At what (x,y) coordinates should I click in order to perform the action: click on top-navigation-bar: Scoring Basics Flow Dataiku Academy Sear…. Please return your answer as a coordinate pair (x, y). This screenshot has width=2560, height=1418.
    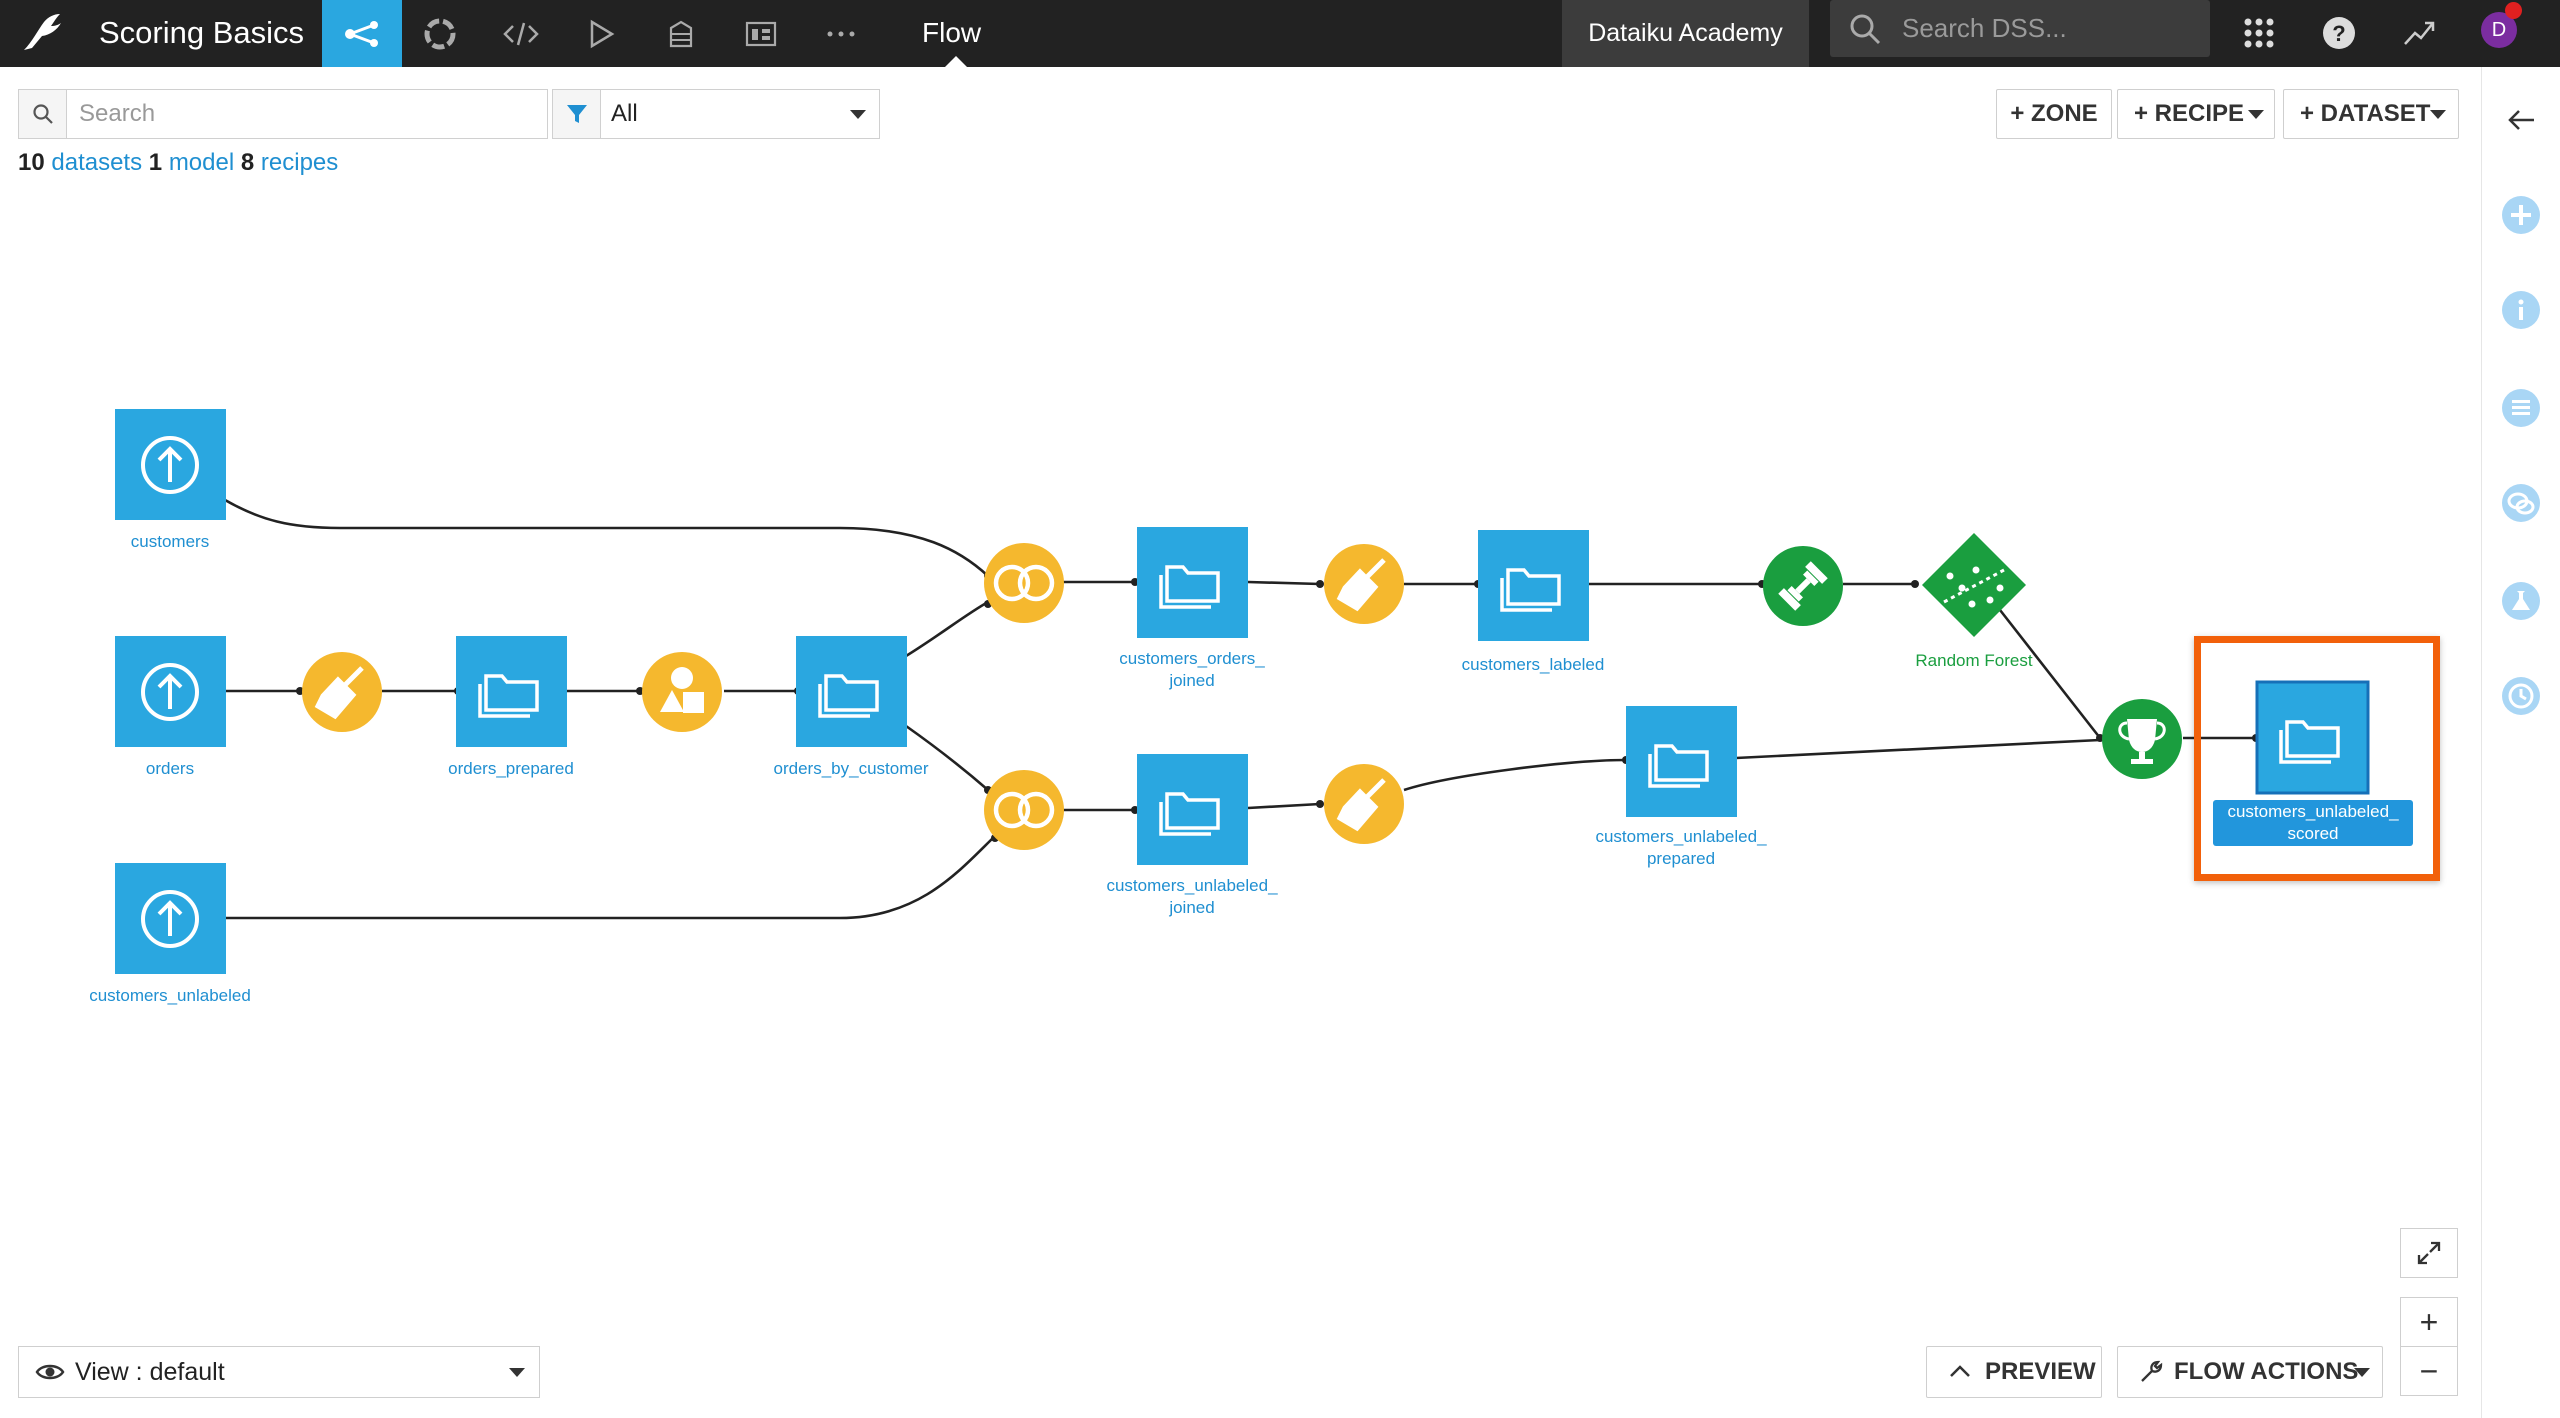
    Looking at the image, I should click on (1280, 33).